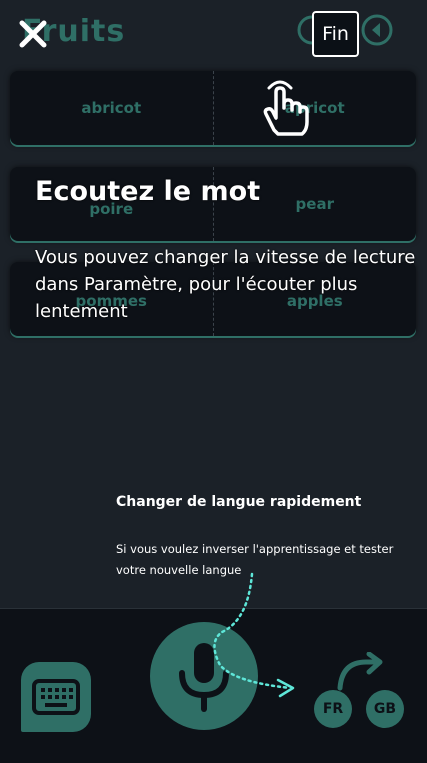  I want to click on swap-language-icon, so click(361, 672).